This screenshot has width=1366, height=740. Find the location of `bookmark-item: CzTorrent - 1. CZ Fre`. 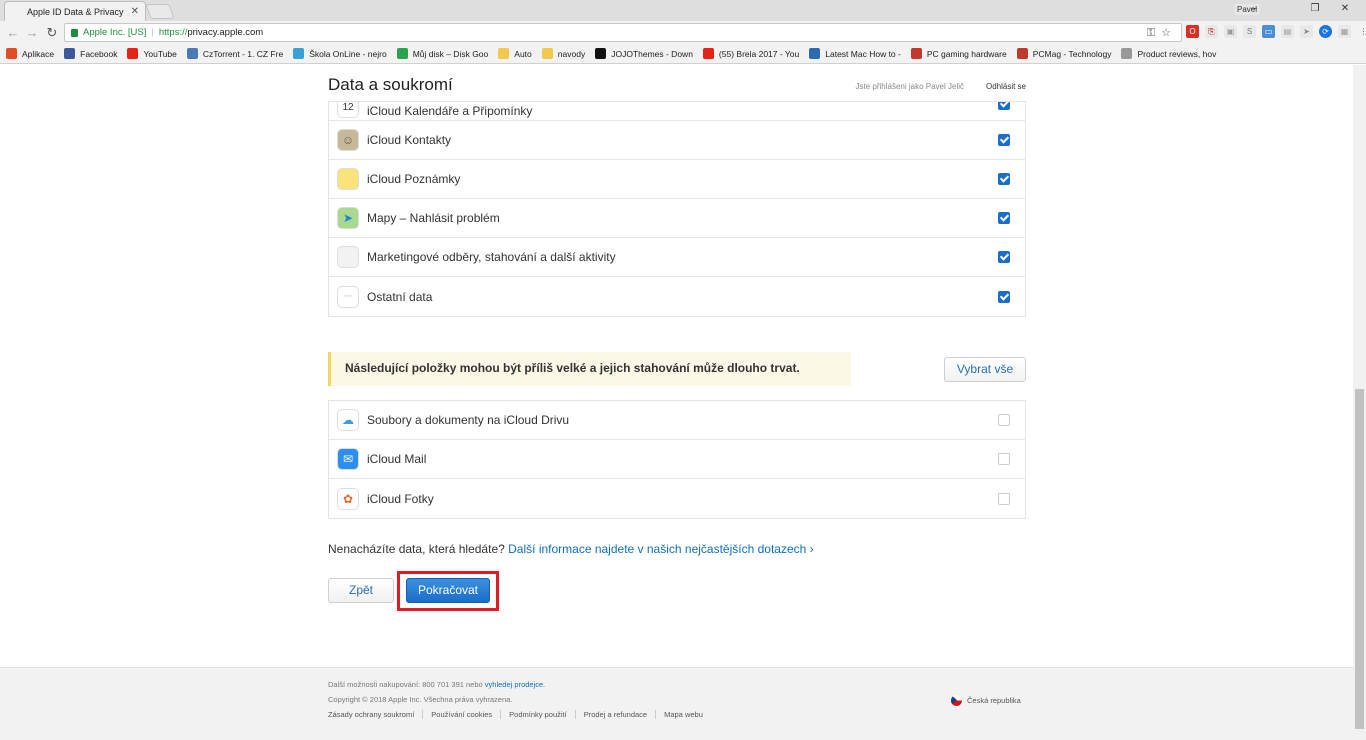

bookmark-item: CzTorrent - 1. CZ Fre is located at coordinates (235, 53).